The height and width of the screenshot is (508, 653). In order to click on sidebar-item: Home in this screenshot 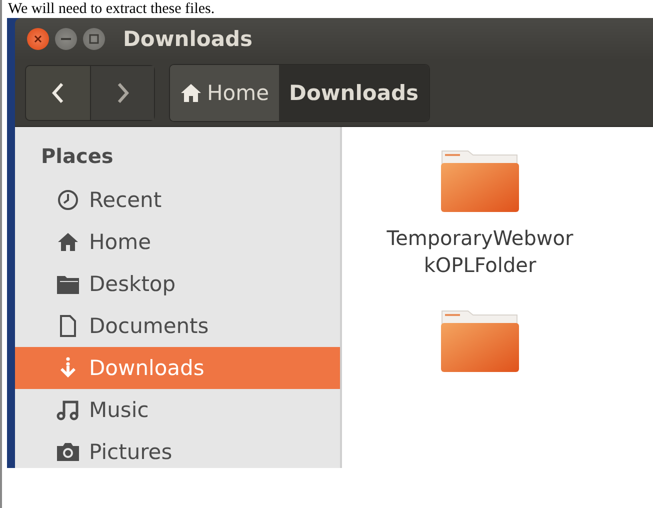, I will do `click(177, 242)`.